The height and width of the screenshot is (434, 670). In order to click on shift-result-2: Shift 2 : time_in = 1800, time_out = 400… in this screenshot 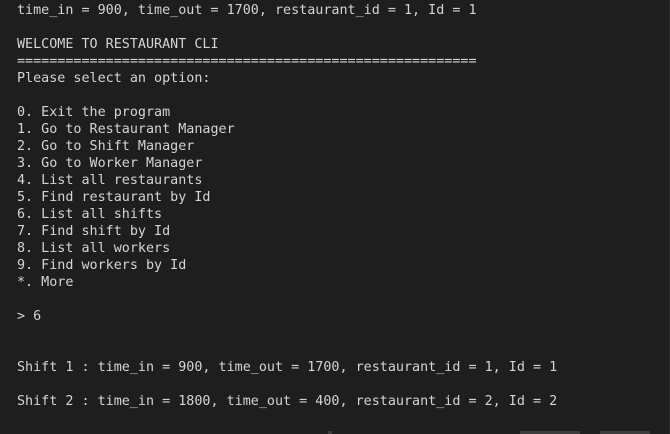, I will do `click(287, 401)`.